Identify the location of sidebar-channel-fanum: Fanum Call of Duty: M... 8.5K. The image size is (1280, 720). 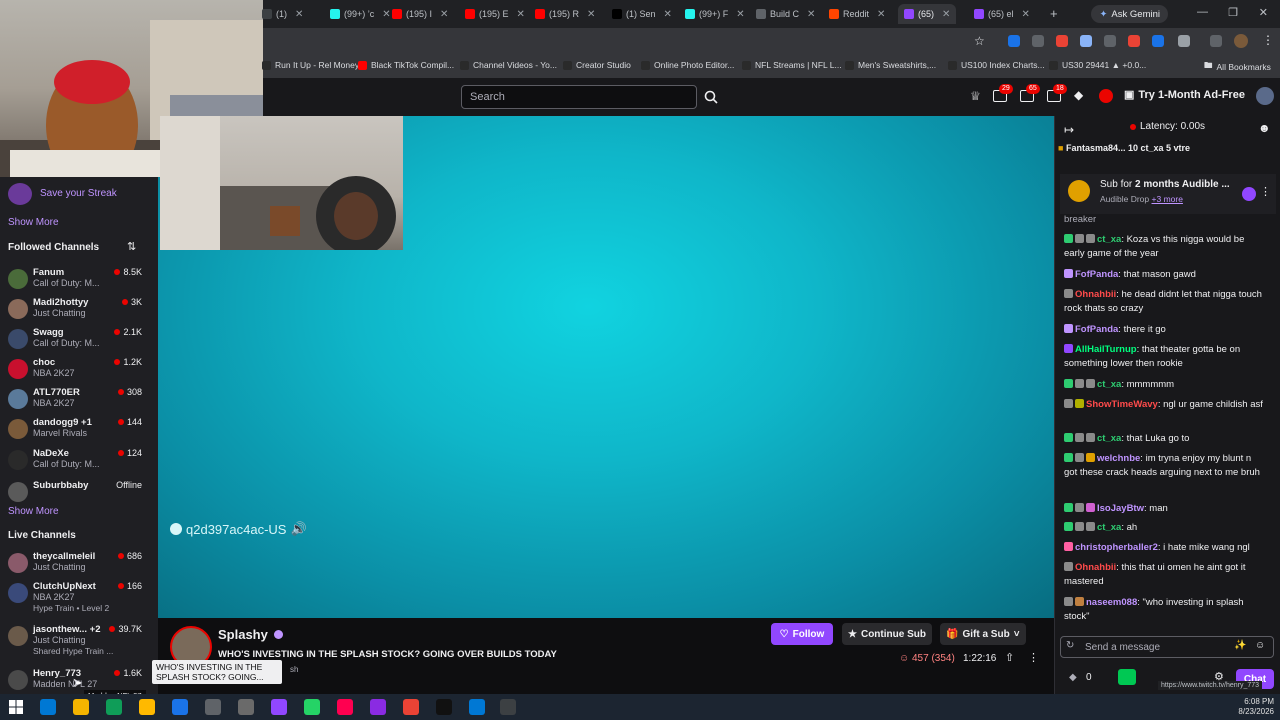
(76, 279).